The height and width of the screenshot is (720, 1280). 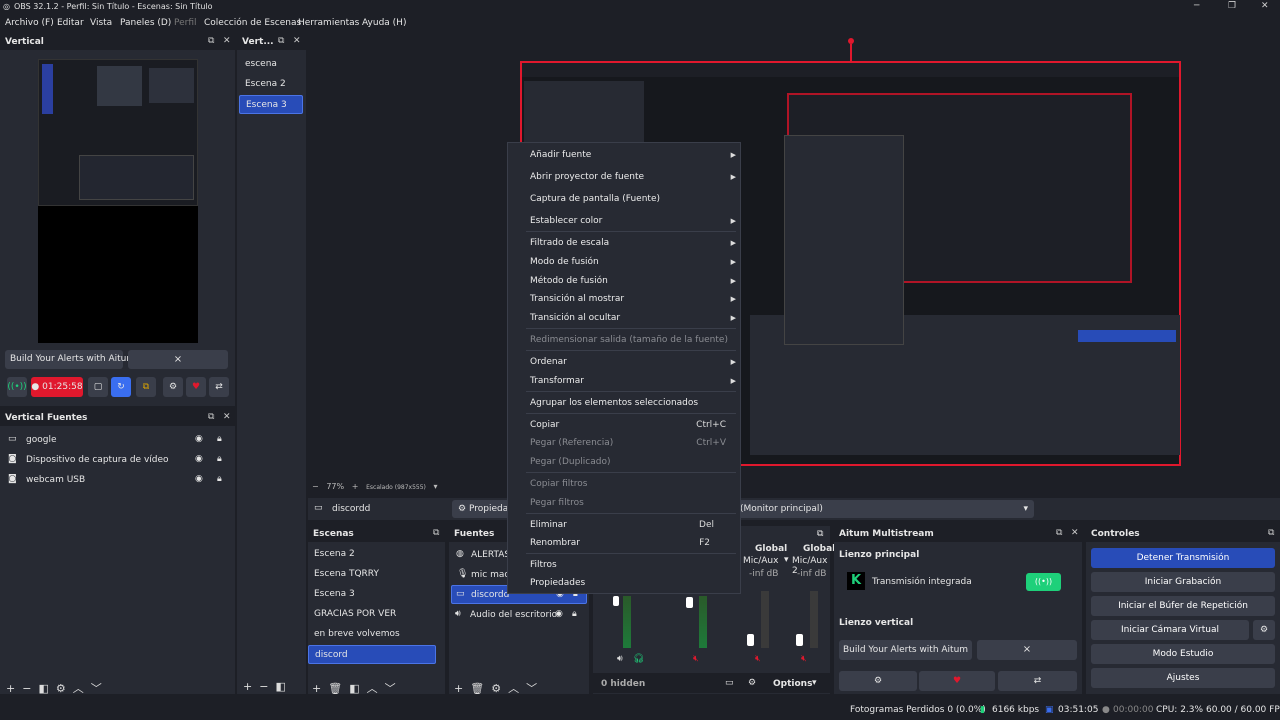 I want to click on mixer-options-button: Options, so click(x=792, y=684).